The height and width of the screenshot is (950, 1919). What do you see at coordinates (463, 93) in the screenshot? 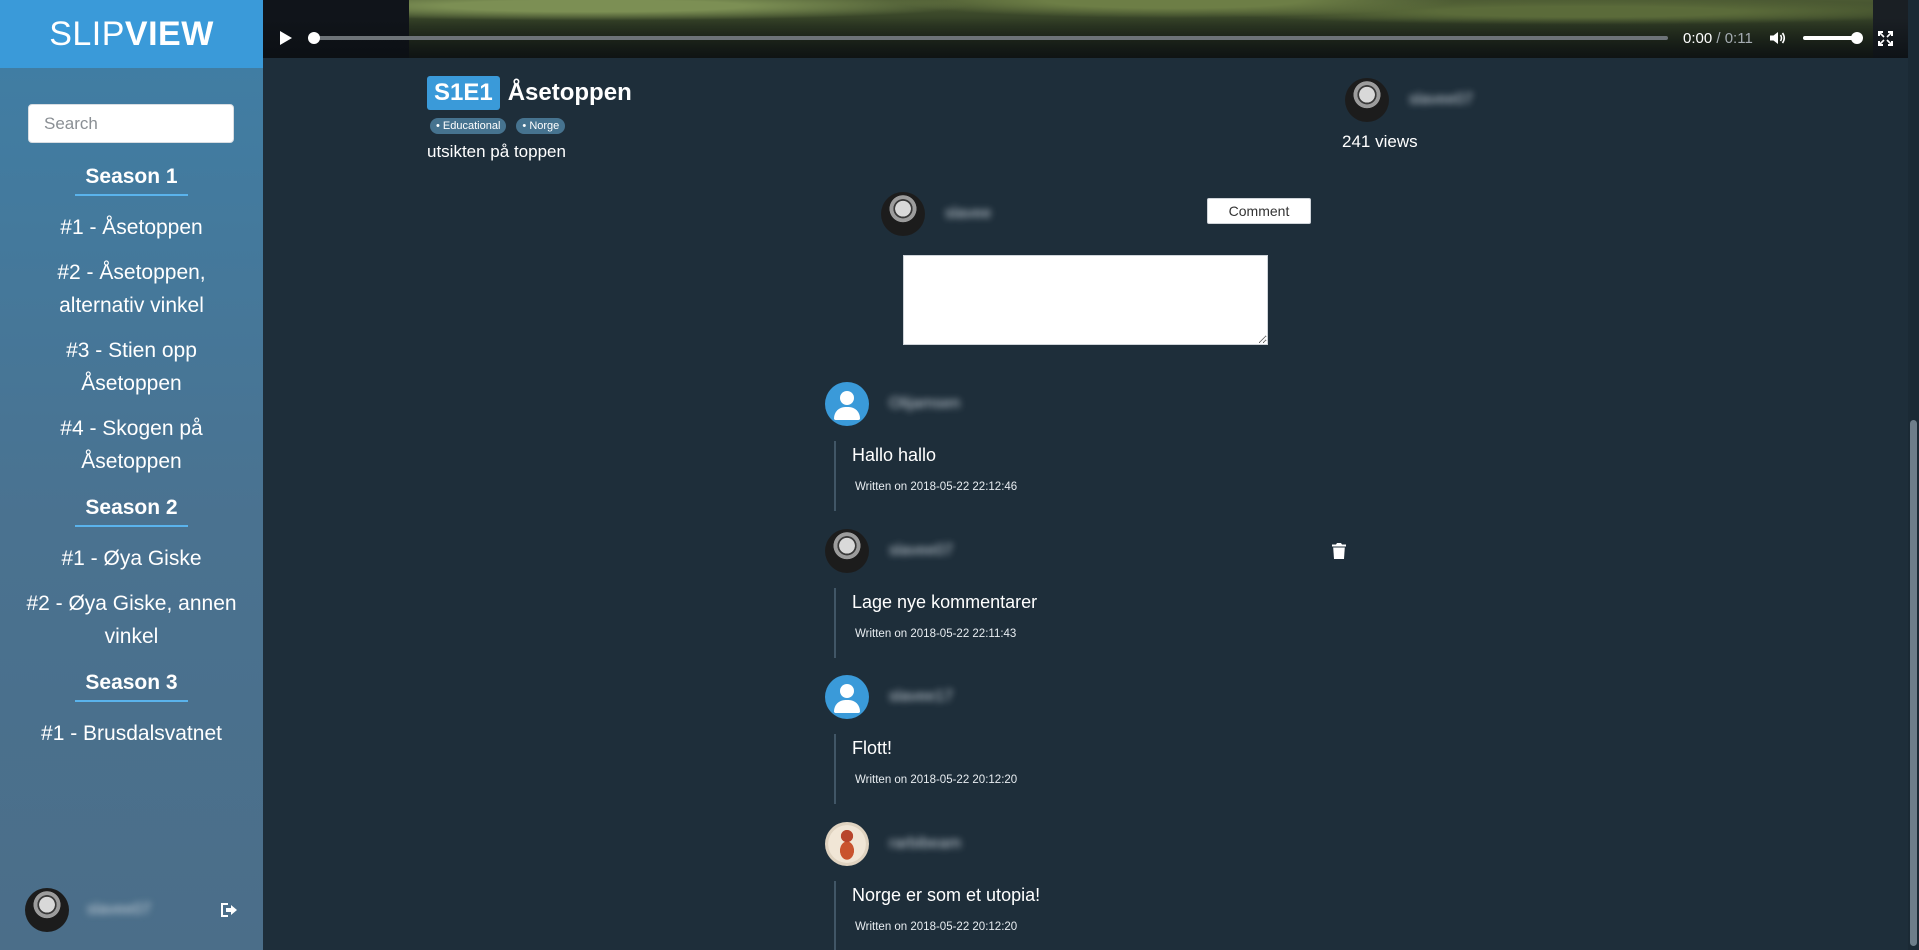
I see `episode-code-badge: S1E1` at bounding box center [463, 93].